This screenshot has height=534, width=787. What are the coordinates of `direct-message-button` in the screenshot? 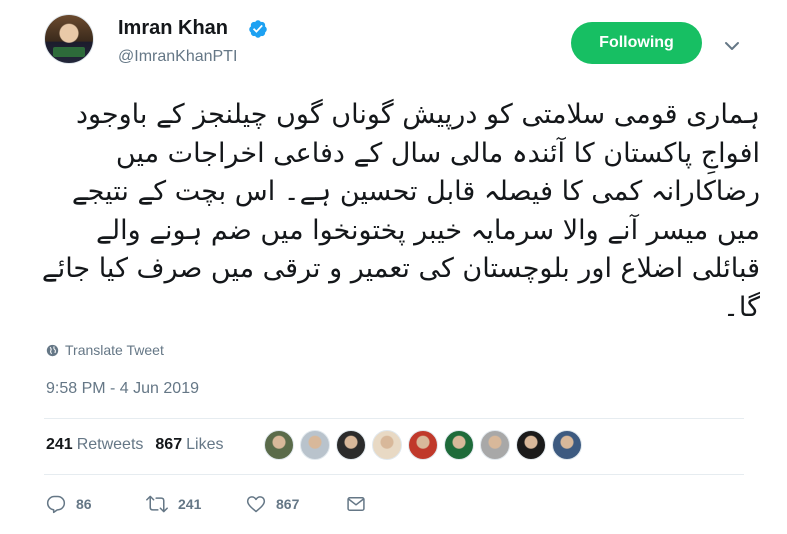 It's located at (366, 504).